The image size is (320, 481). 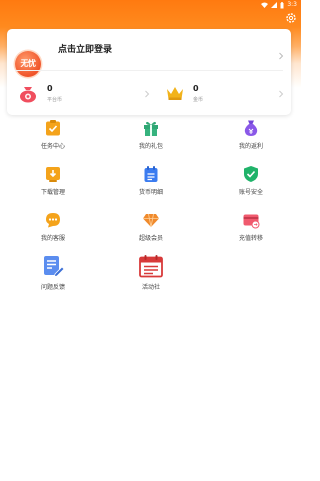 What do you see at coordinates (53, 174) in the screenshot?
I see `download-box-icon` at bounding box center [53, 174].